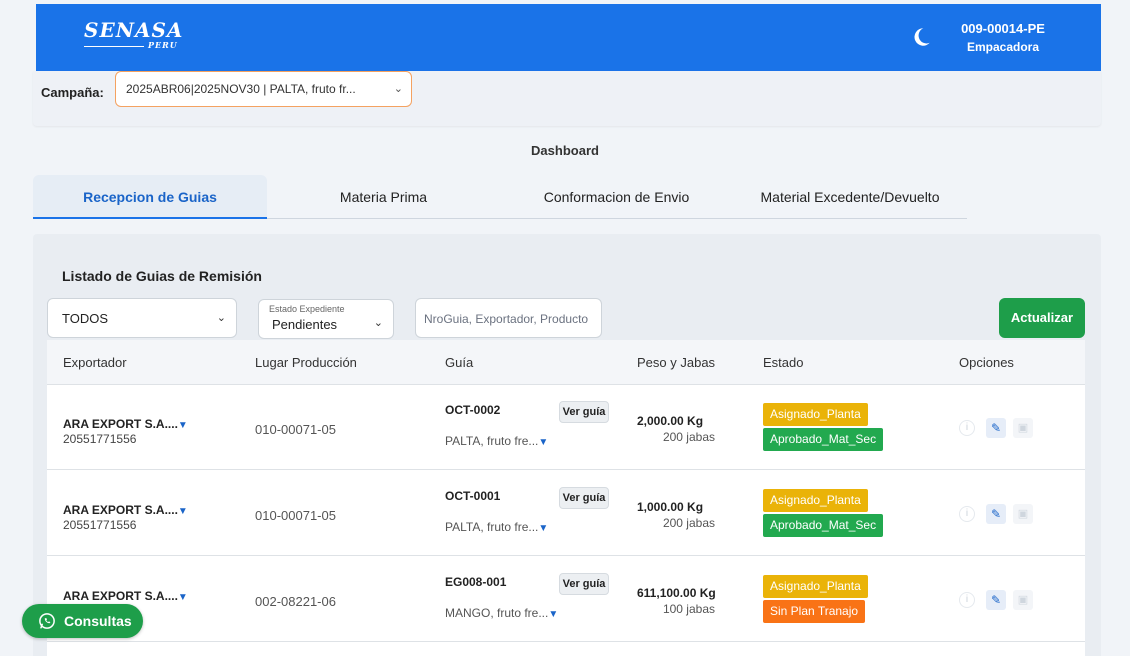 Image resolution: width=1130 pixels, height=656 pixels. What do you see at coordinates (459, 362) in the screenshot?
I see `col-guia: Guía` at bounding box center [459, 362].